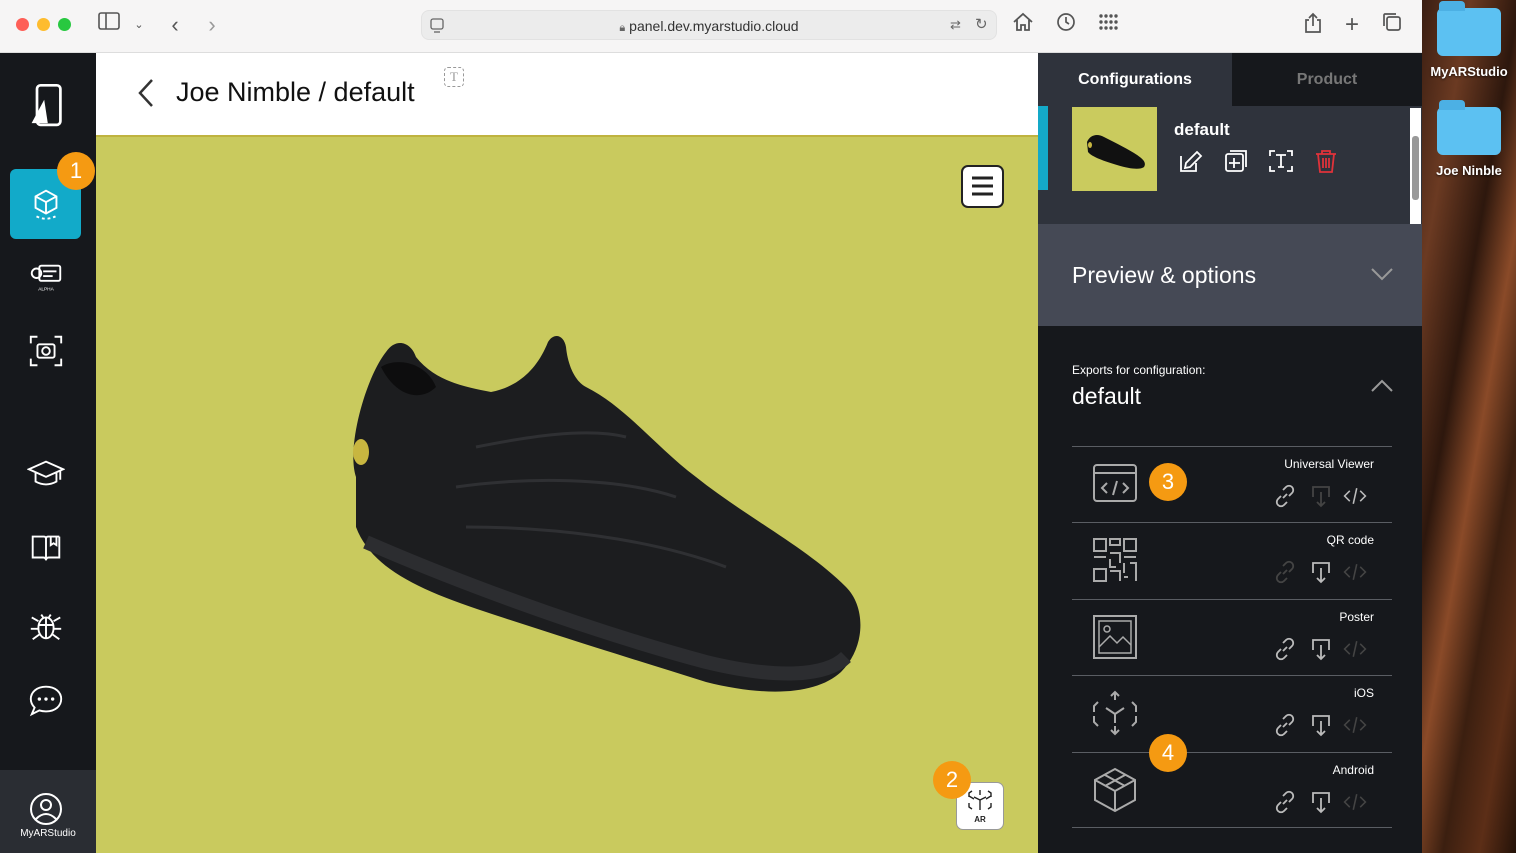  Describe the element at coordinates (45, 627) in the screenshot. I see `bug-icon` at that location.